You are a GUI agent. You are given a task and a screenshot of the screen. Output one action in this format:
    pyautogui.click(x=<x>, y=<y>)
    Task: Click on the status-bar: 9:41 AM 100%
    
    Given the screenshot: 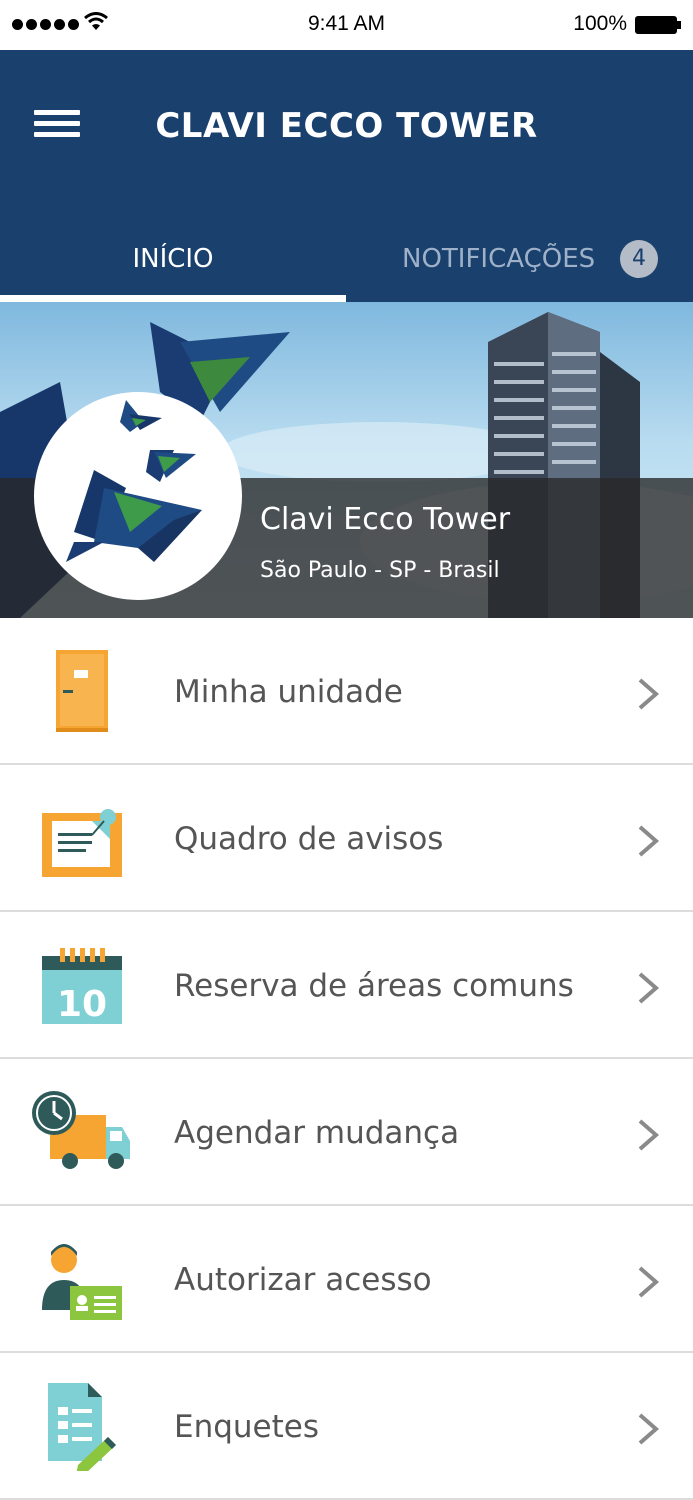 What is the action you would take?
    pyautogui.click(x=346, y=25)
    